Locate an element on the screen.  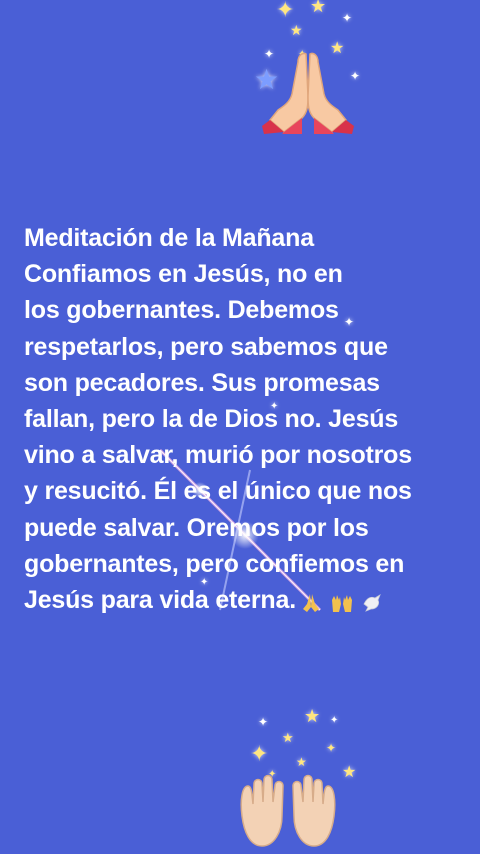
raised-hands-icon is located at coordinates (341, 603).